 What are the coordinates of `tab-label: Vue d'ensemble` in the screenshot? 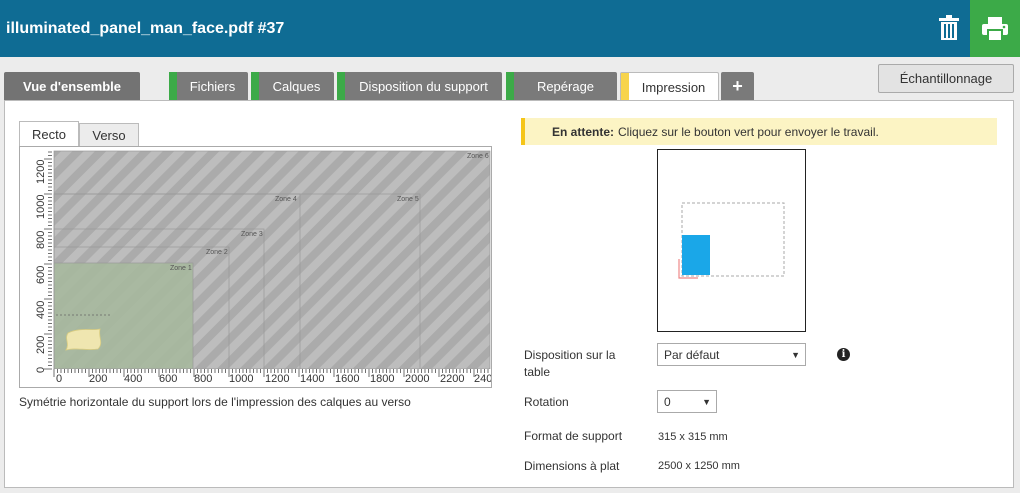 It's located at (72, 86).